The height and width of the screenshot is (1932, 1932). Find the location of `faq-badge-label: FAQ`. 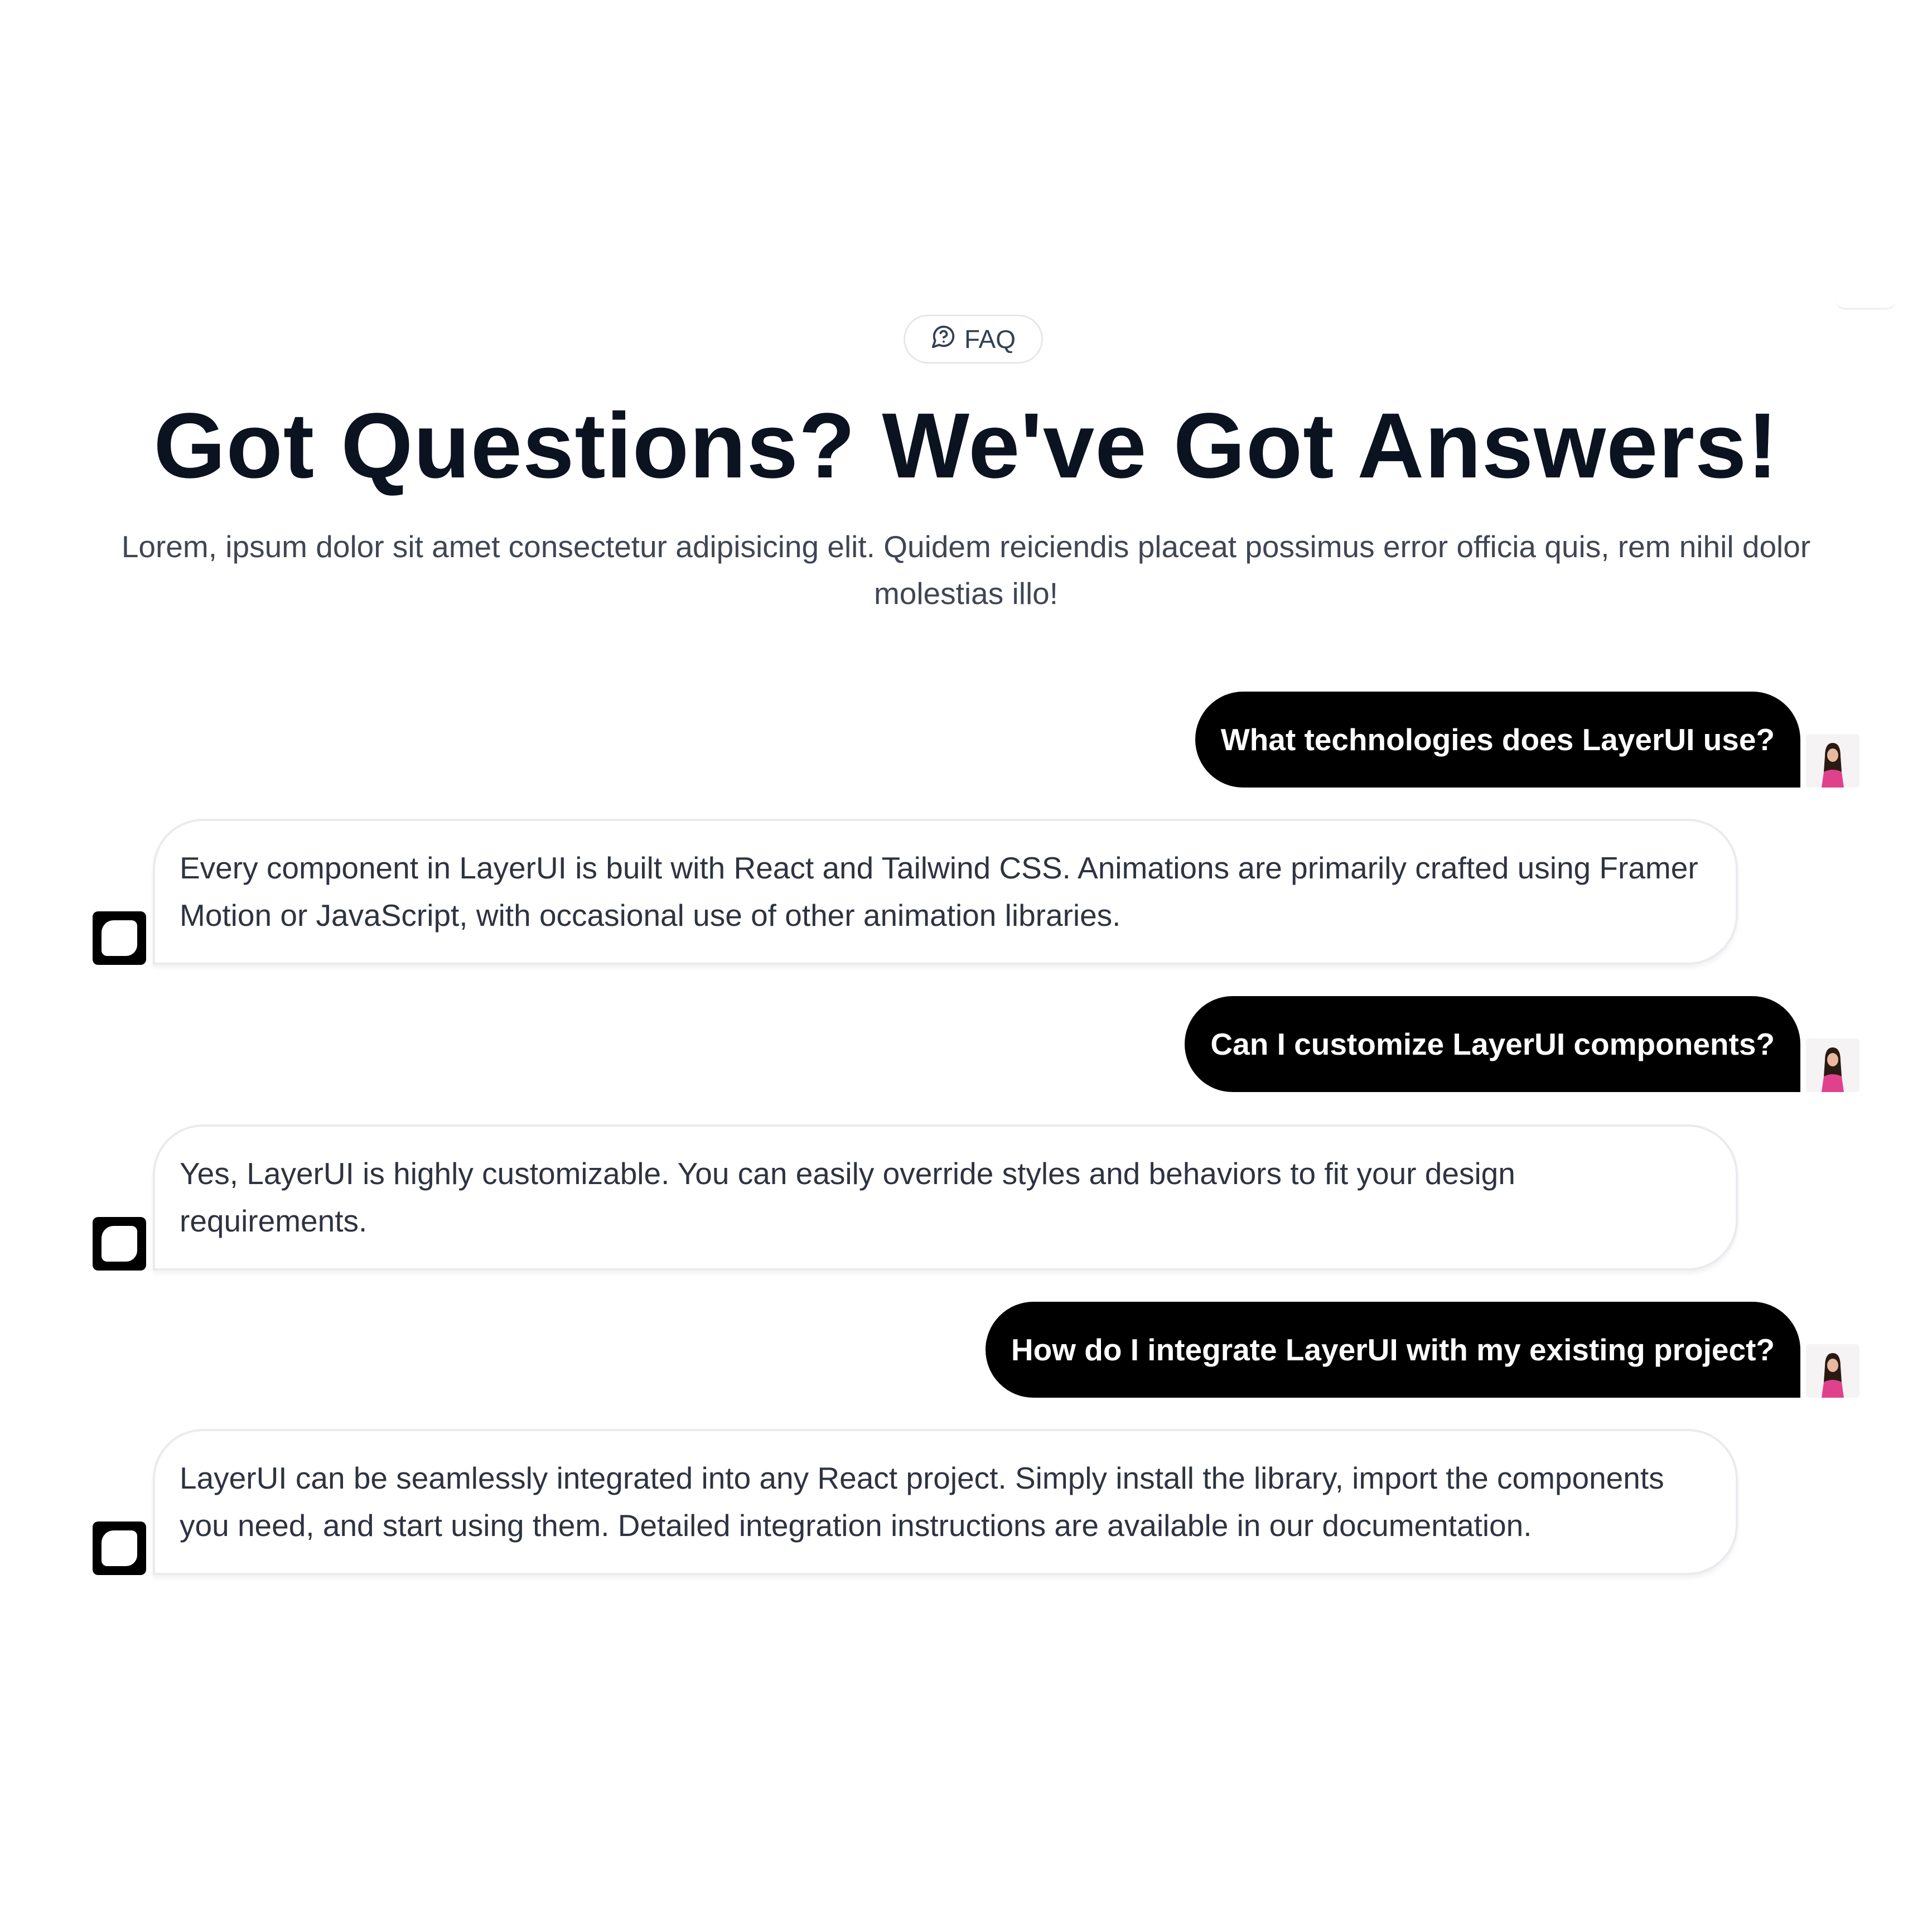

faq-badge-label: FAQ is located at coordinates (990, 339).